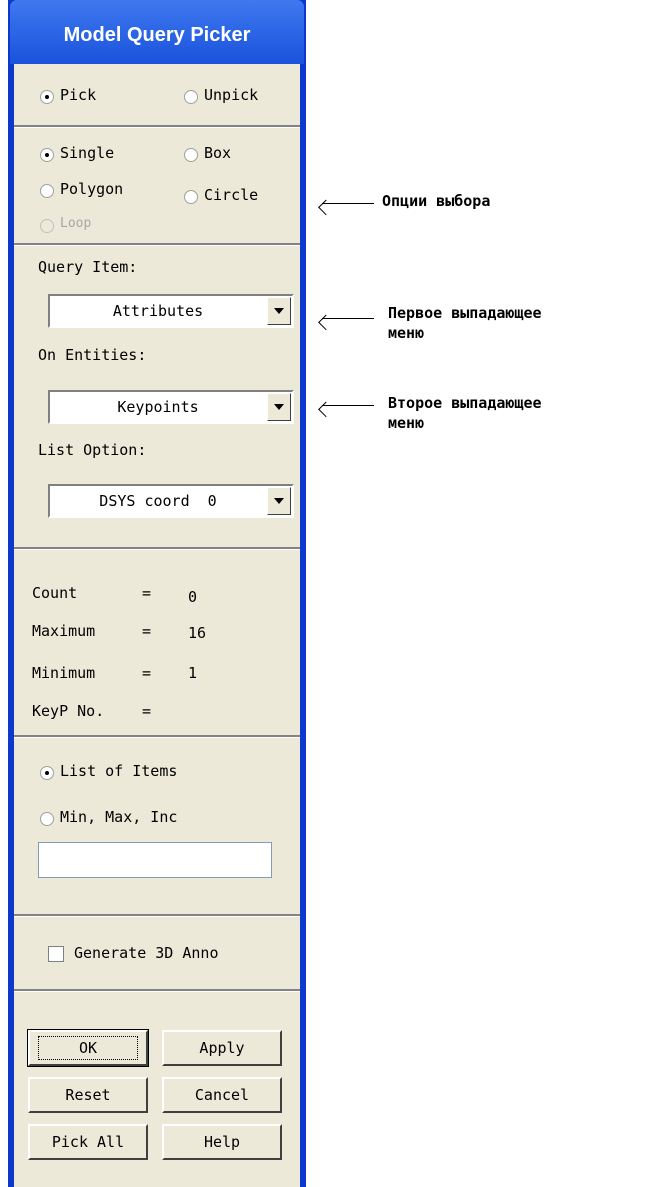  What do you see at coordinates (47, 97) in the screenshot?
I see `pick-radio` at bounding box center [47, 97].